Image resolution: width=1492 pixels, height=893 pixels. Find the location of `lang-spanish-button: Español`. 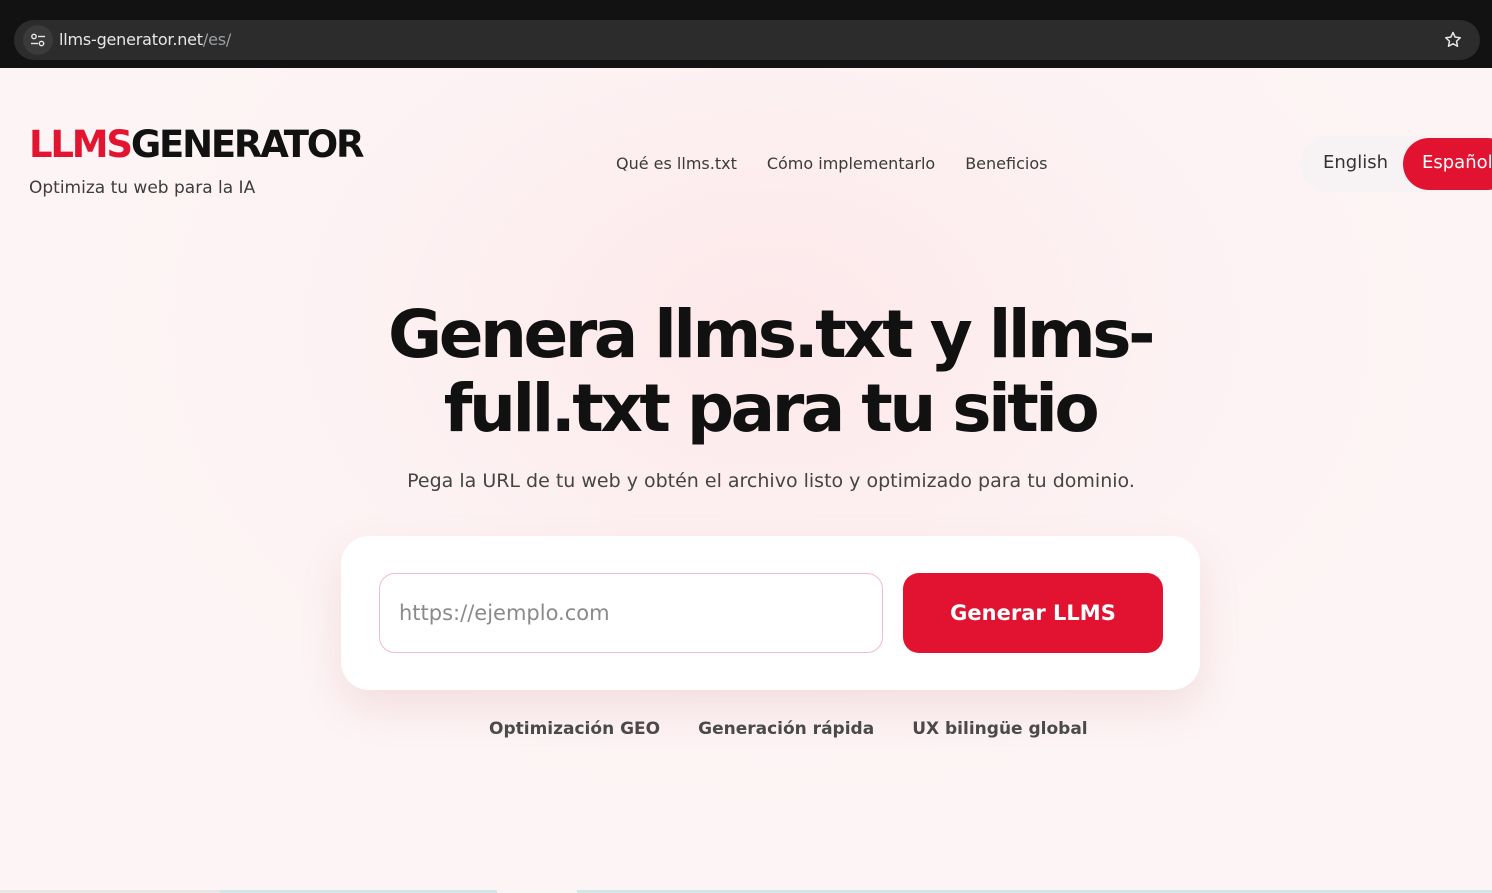

lang-spanish-button: Español is located at coordinates (1447, 164).